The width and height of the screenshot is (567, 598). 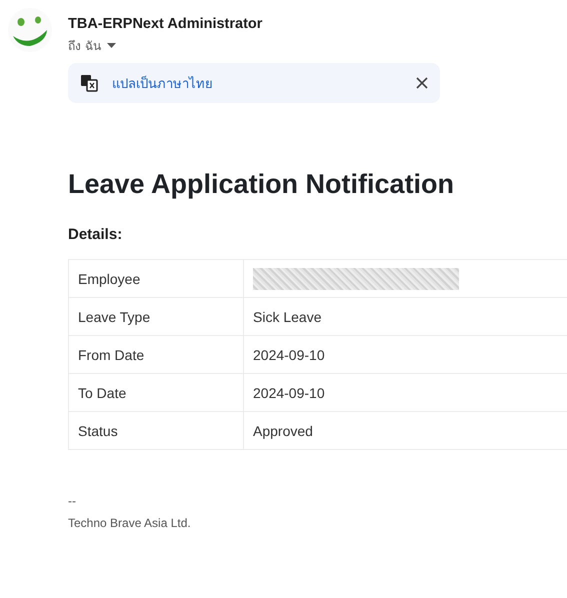 What do you see at coordinates (422, 83) in the screenshot?
I see `close-icon` at bounding box center [422, 83].